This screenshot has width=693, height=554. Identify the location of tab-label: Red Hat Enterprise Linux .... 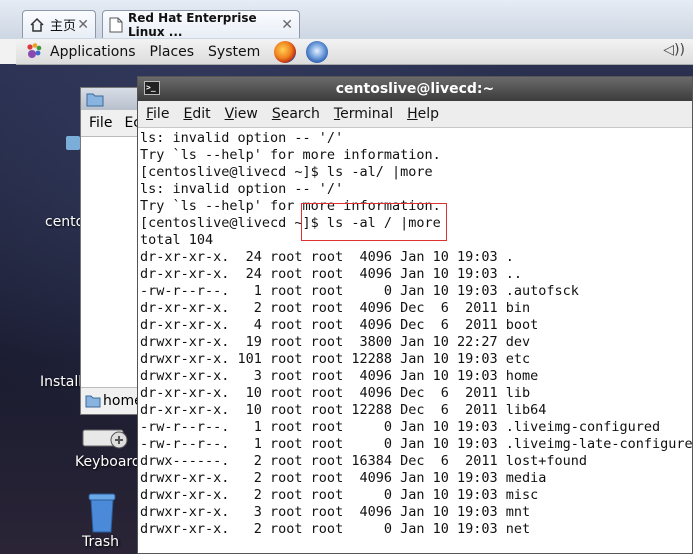
(192, 24).